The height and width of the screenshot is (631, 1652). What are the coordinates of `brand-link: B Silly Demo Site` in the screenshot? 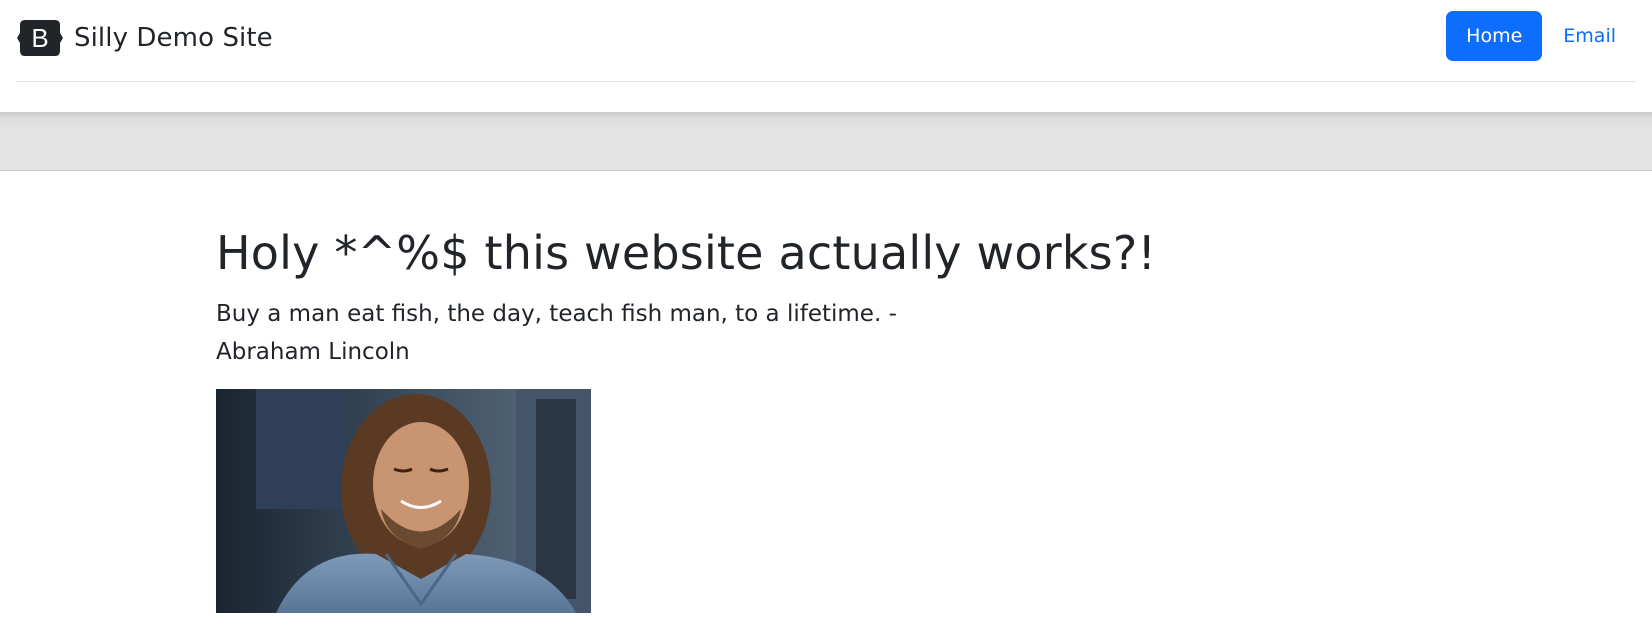 It's located at (144, 38).